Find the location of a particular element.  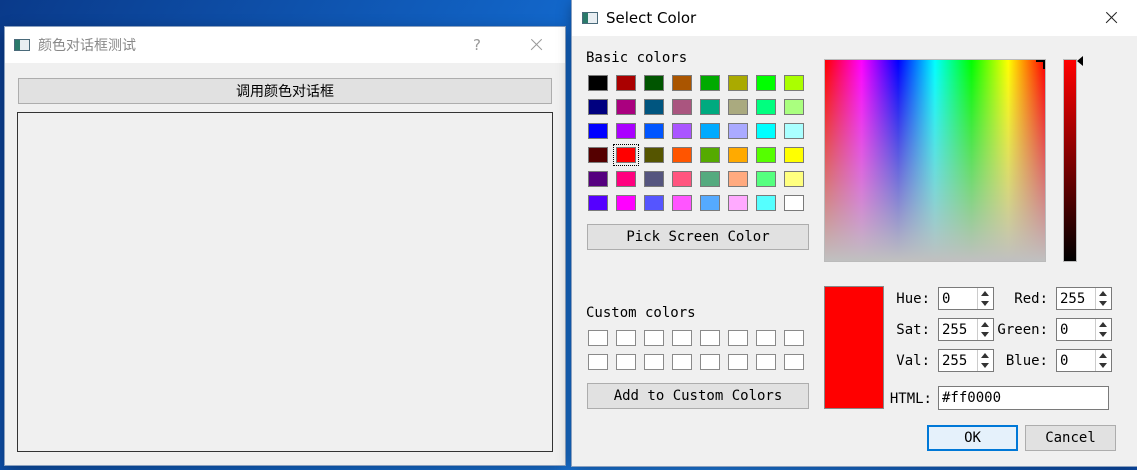

dialog-title-bar: Select Color is located at coordinates (854, 18).